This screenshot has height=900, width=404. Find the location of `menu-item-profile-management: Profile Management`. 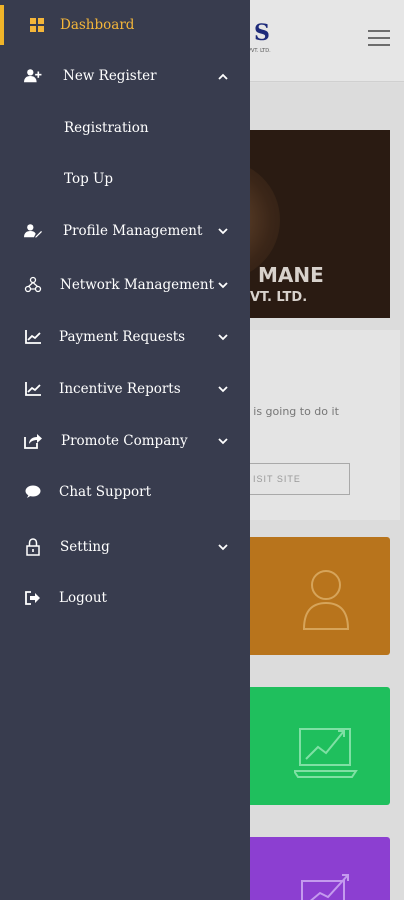

menu-item-profile-management: Profile Management is located at coordinates (125, 231).